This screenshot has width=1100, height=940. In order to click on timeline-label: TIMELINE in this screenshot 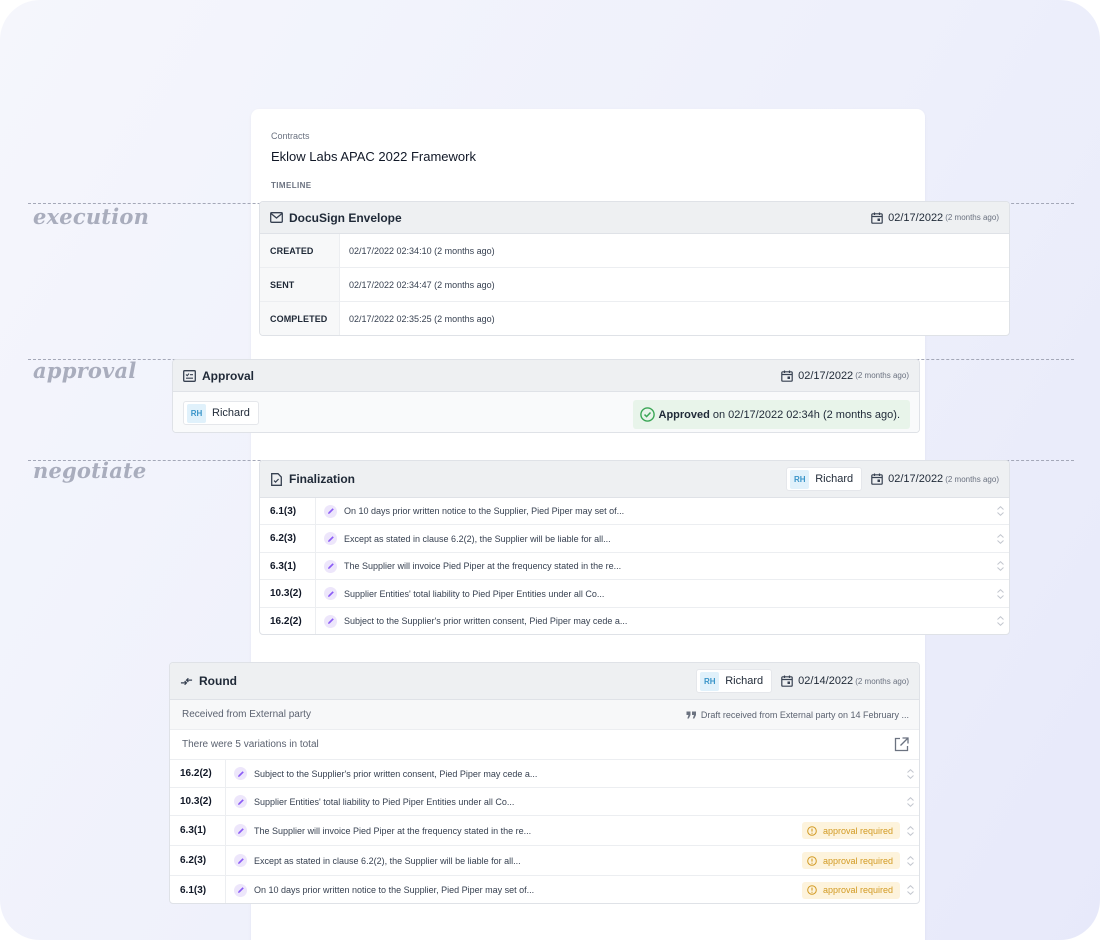, I will do `click(291, 185)`.